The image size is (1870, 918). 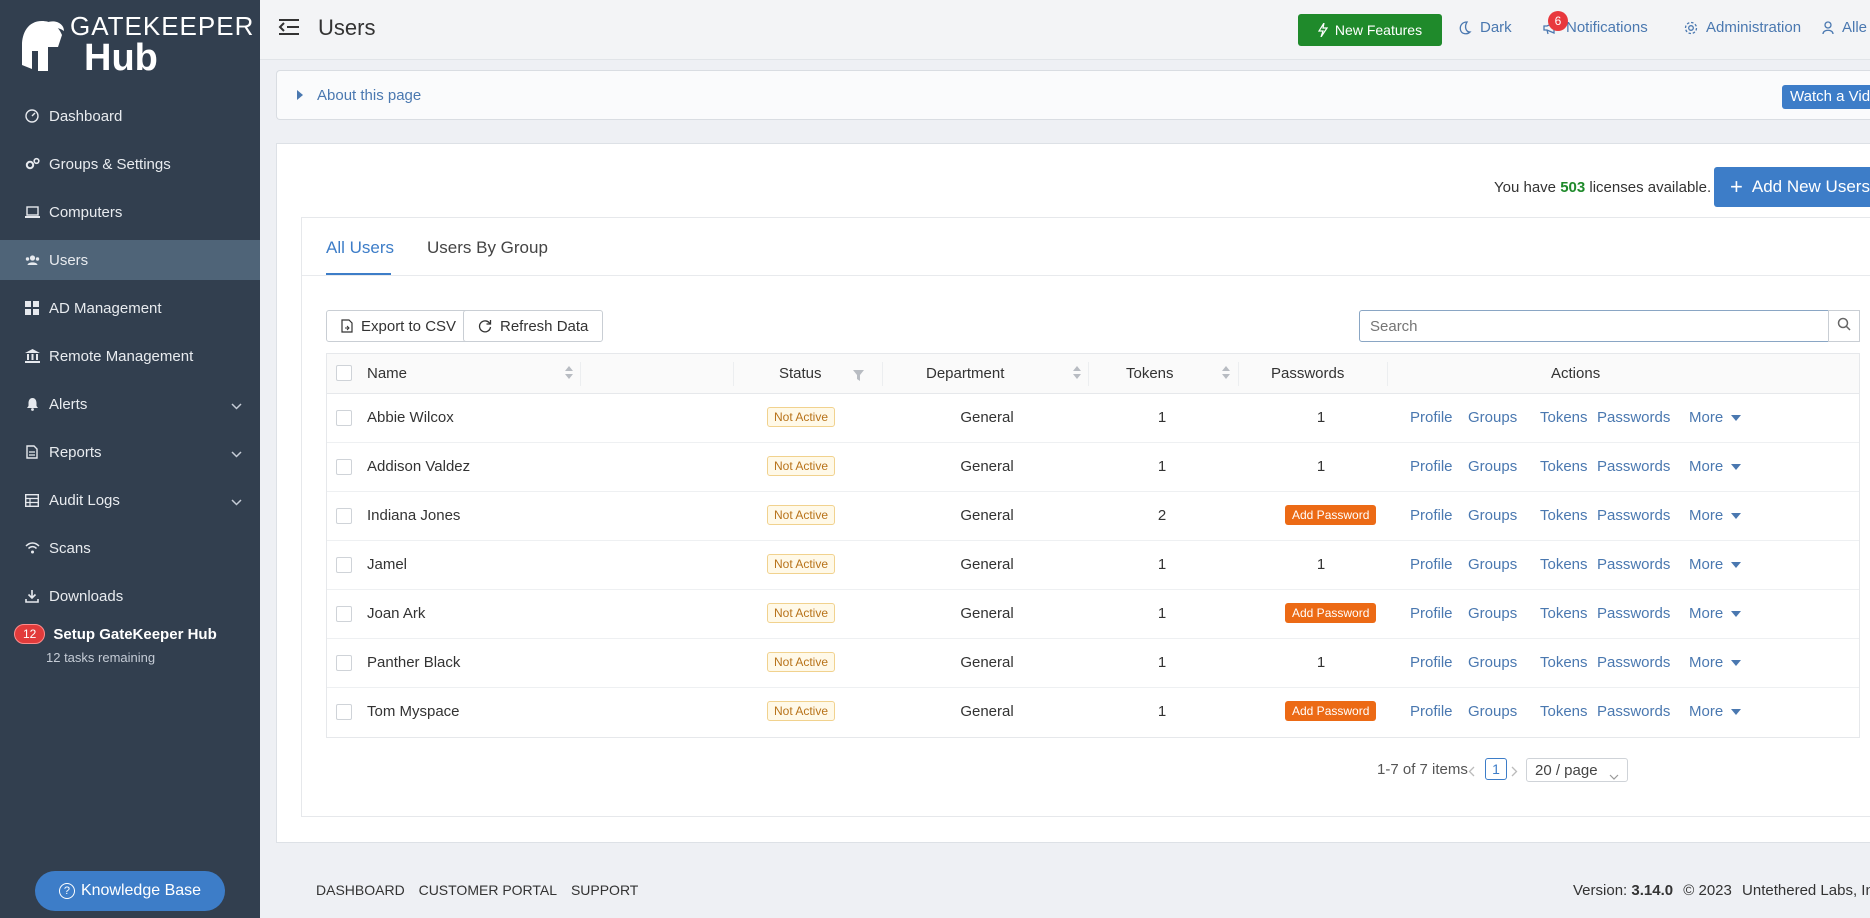 I want to click on sidebar-item-groups-settings: Groups & Settings, so click(x=130, y=164).